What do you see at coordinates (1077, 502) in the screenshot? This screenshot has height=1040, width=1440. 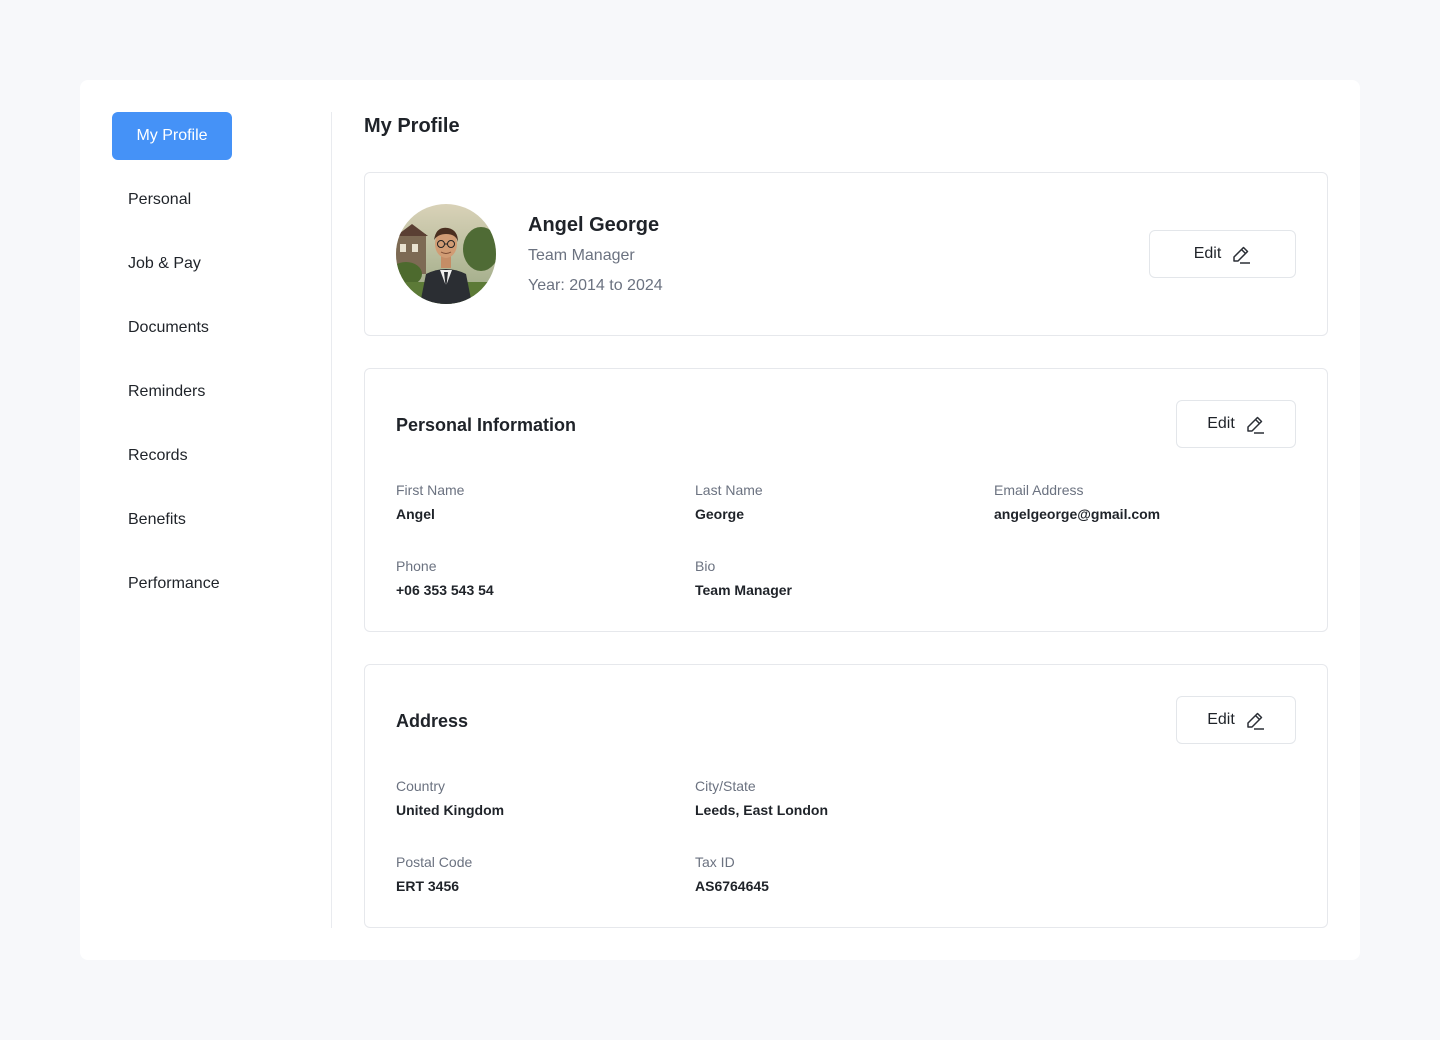 I see `field-email: Email Address angelgeorge@gmail.com` at bounding box center [1077, 502].